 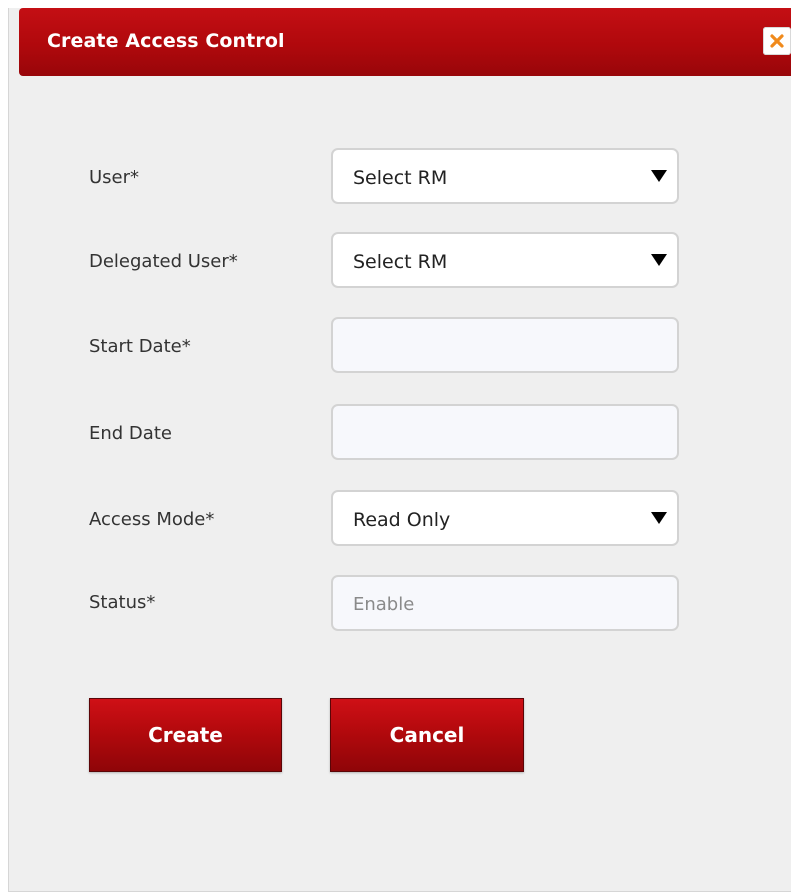 I want to click on status-input: Enable, so click(x=505, y=603).